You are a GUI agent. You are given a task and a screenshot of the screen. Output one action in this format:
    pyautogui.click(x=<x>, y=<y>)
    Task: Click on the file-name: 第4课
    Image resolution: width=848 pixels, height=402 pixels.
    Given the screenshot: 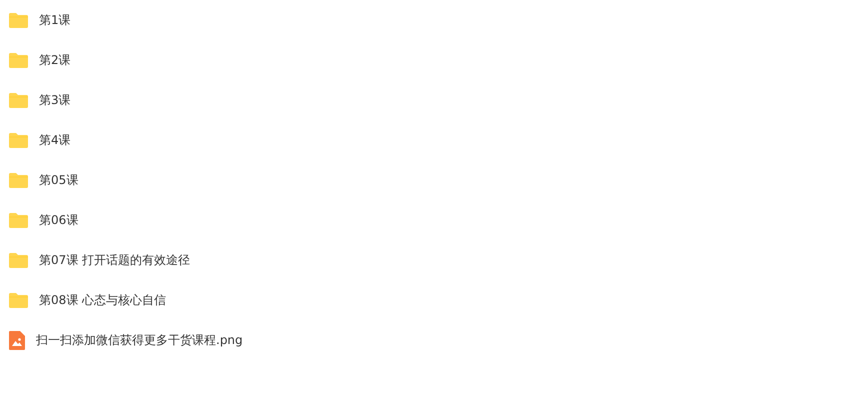 What is the action you would take?
    pyautogui.click(x=55, y=140)
    